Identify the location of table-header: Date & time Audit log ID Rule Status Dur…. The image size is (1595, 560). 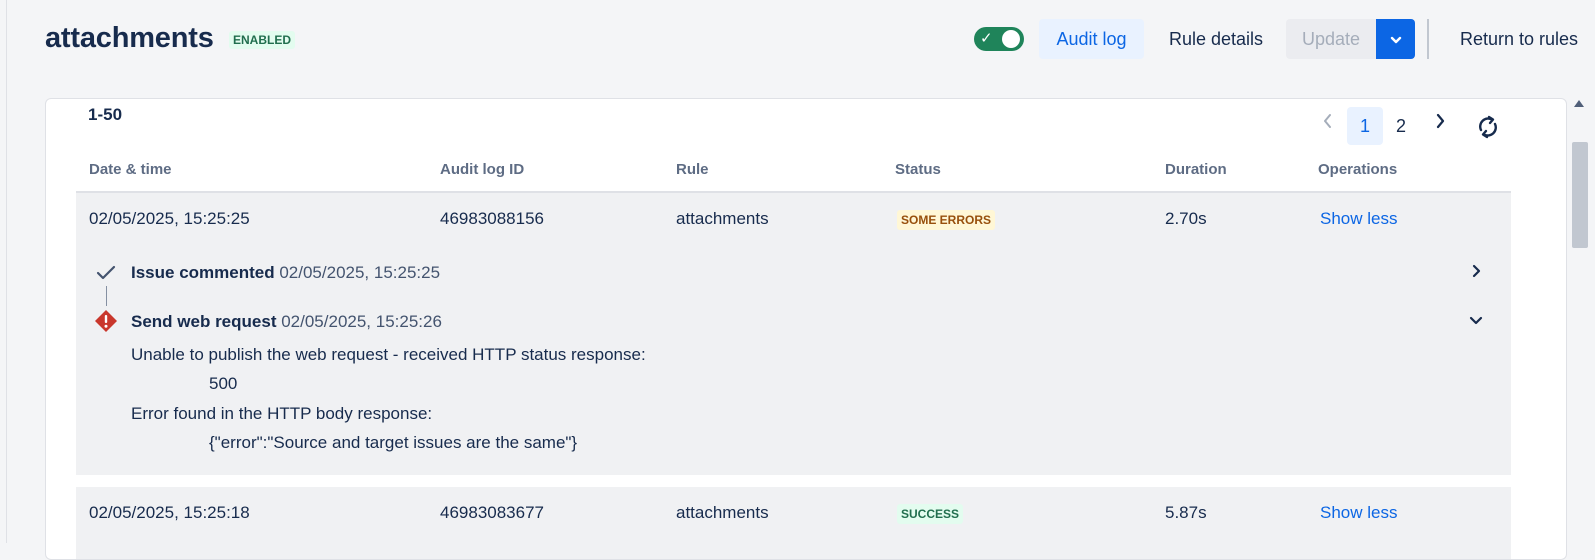
(793, 172).